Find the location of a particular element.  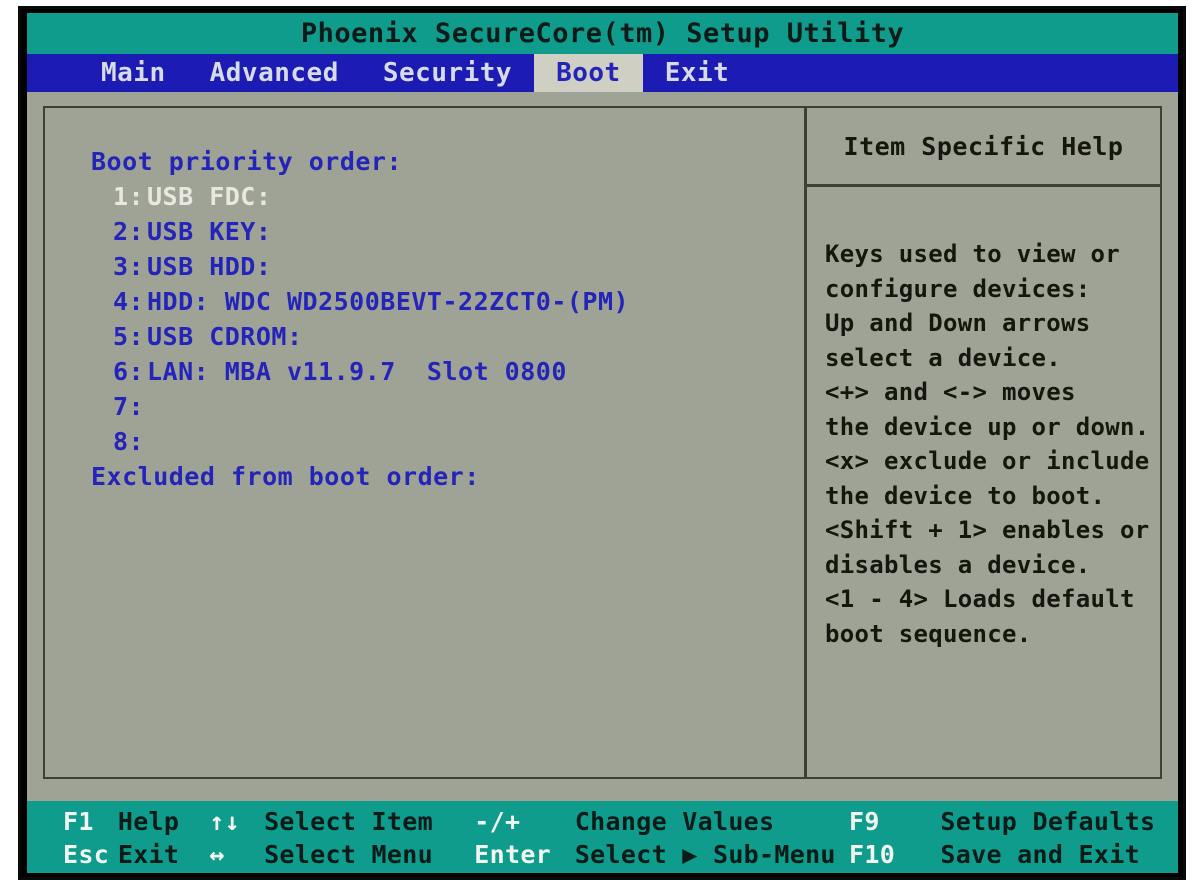

help-line: Keys used to view or is located at coordinates (972, 254).